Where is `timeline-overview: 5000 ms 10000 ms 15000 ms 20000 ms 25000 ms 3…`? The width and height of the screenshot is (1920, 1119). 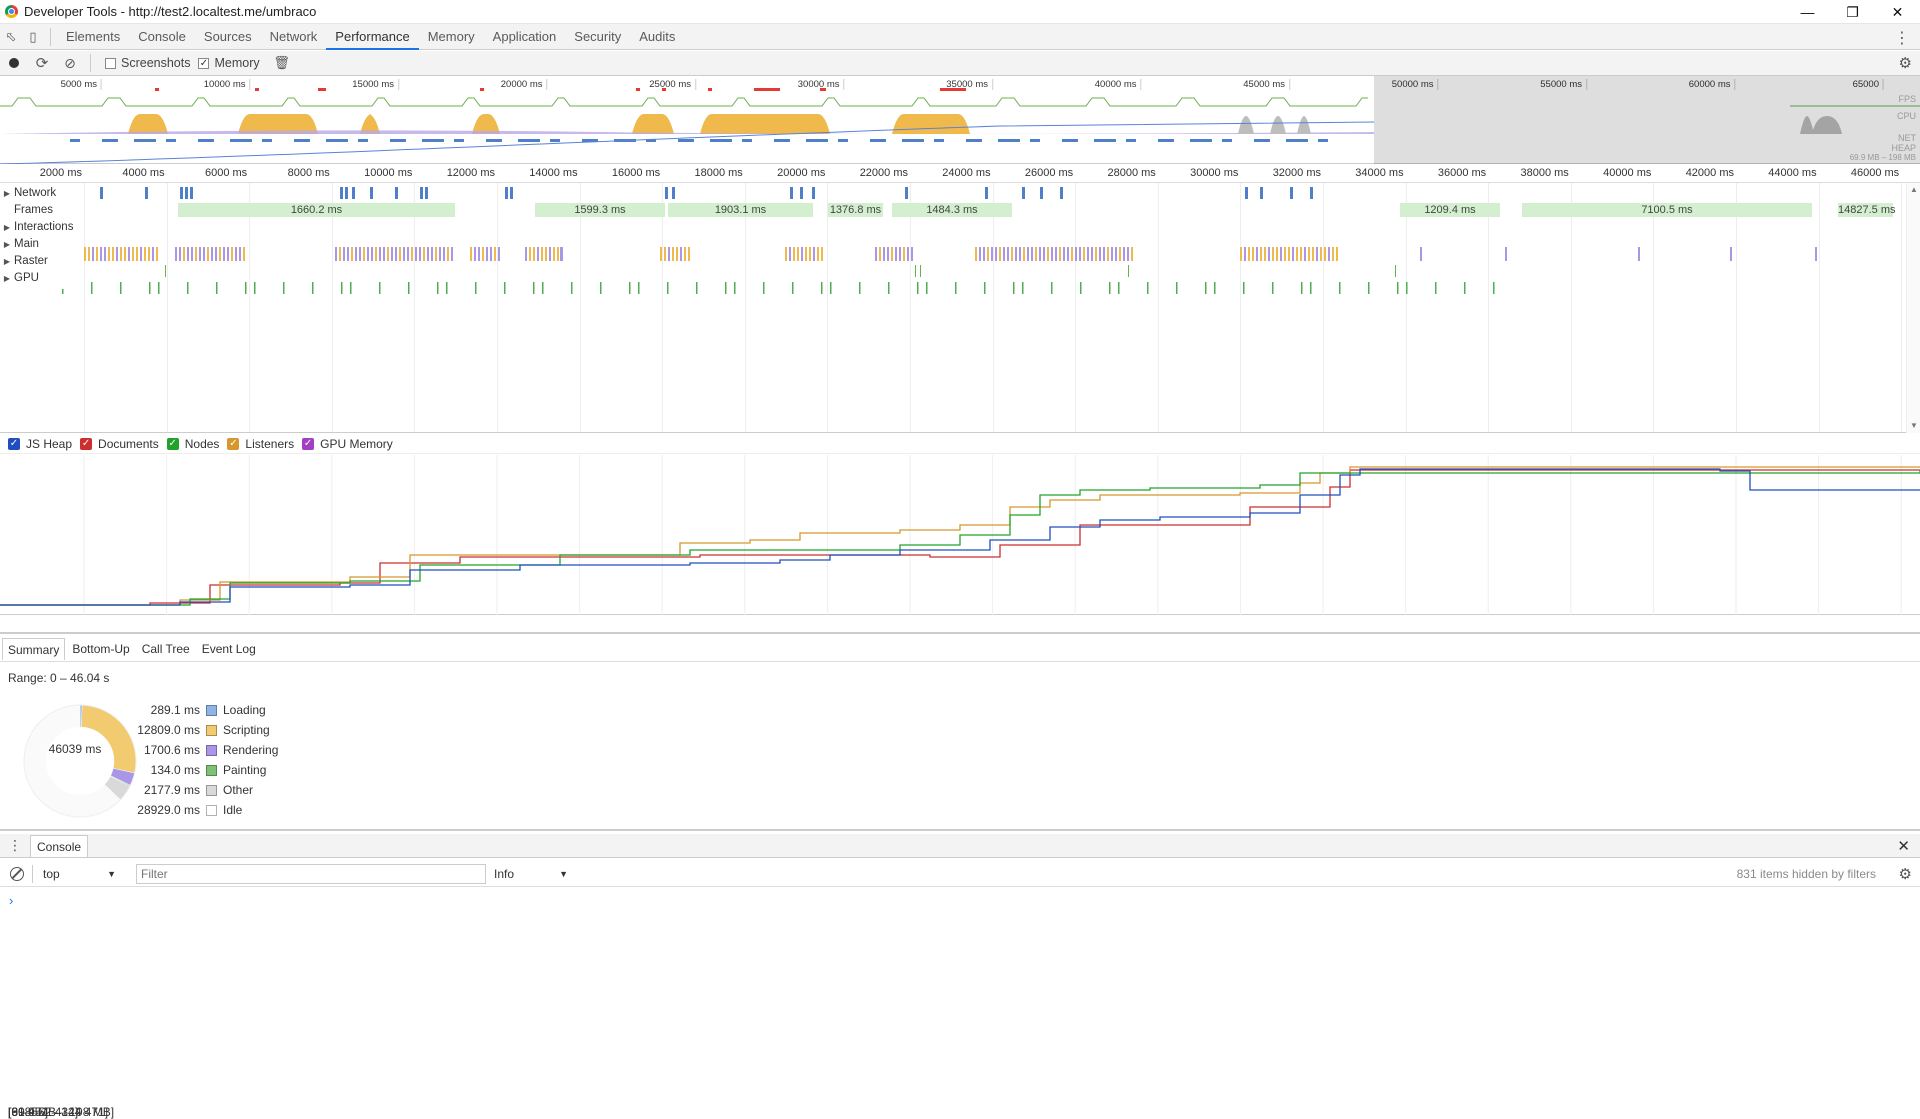 timeline-overview: 5000 ms 10000 ms 15000 ms 20000 ms 25000 ms 3… is located at coordinates (960, 120).